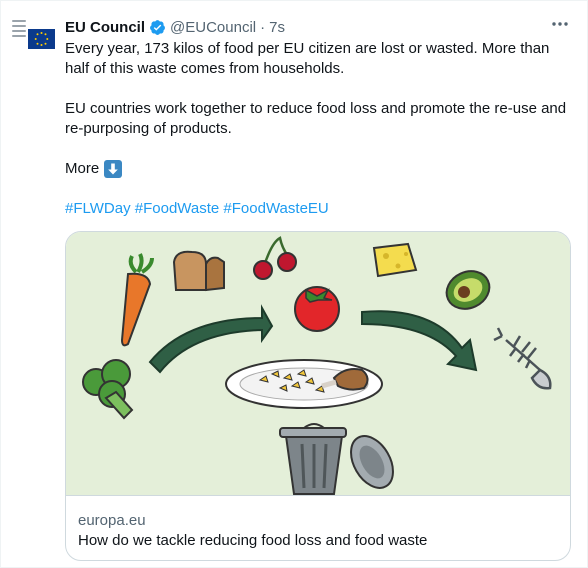 This screenshot has width=588, height=568. Describe the element at coordinates (213, 27) in the screenshot. I see `account-handle: @EUCouncil` at that location.